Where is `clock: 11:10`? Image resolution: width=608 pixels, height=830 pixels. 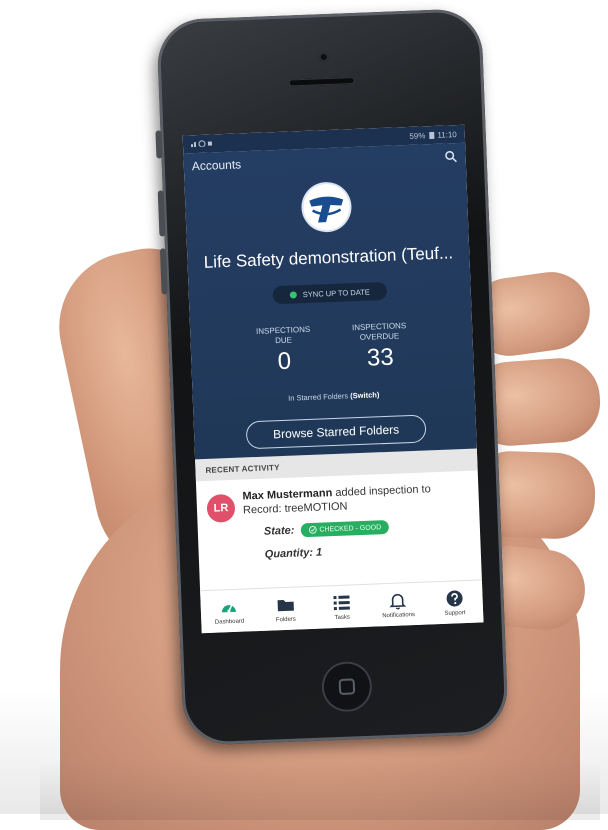 clock: 11:10 is located at coordinates (447, 134).